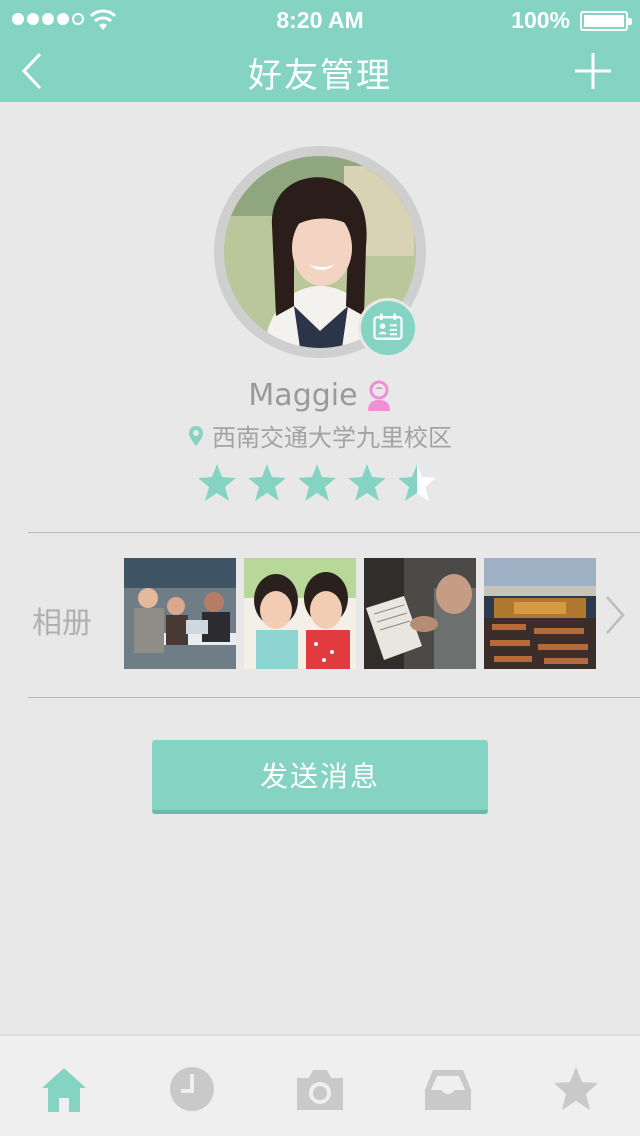 The image size is (640, 1136). I want to click on inbox-icon, so click(448, 1089).